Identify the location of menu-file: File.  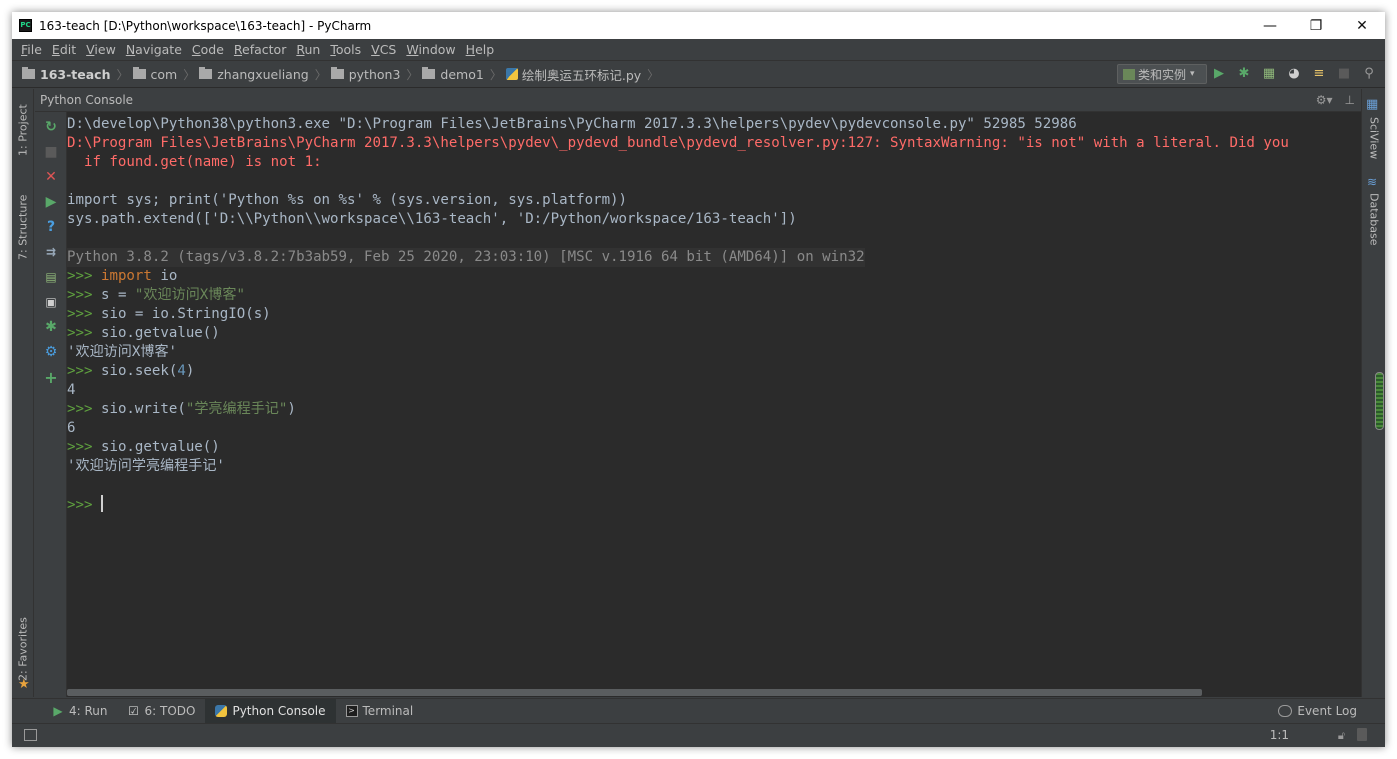
(31, 49).